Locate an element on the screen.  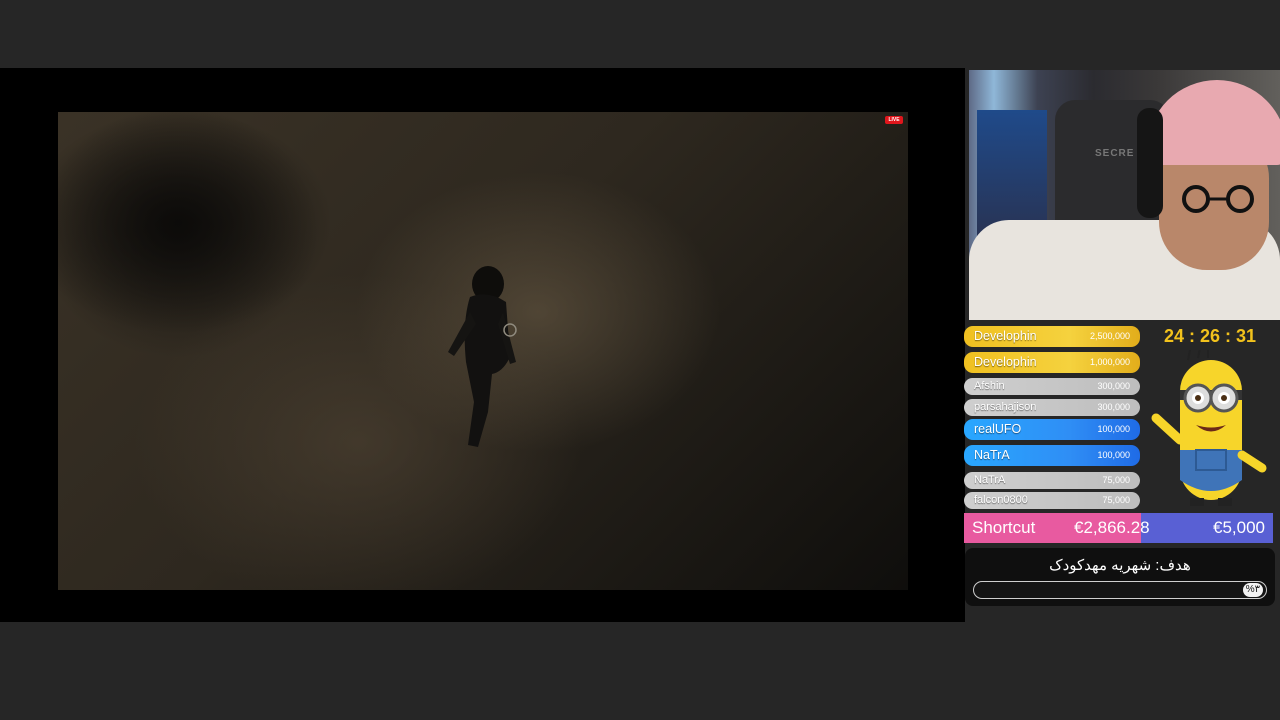
leaderboard-row: Develophin 2,500,000 is located at coordinates (1052, 336).